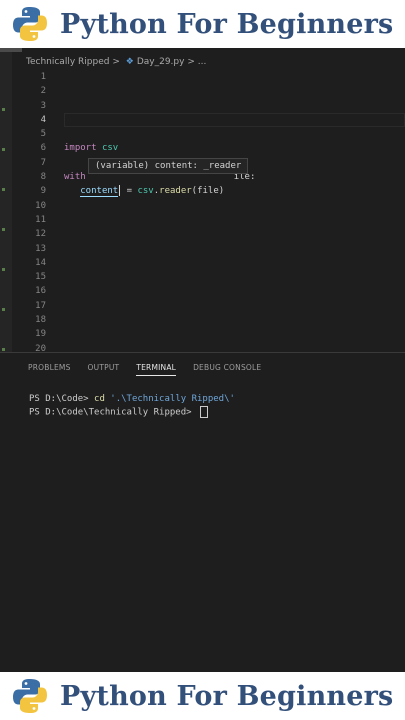 The image size is (405, 720). I want to click on terminal-line: PS D:\Code\Technically Ripped>, so click(132, 412).